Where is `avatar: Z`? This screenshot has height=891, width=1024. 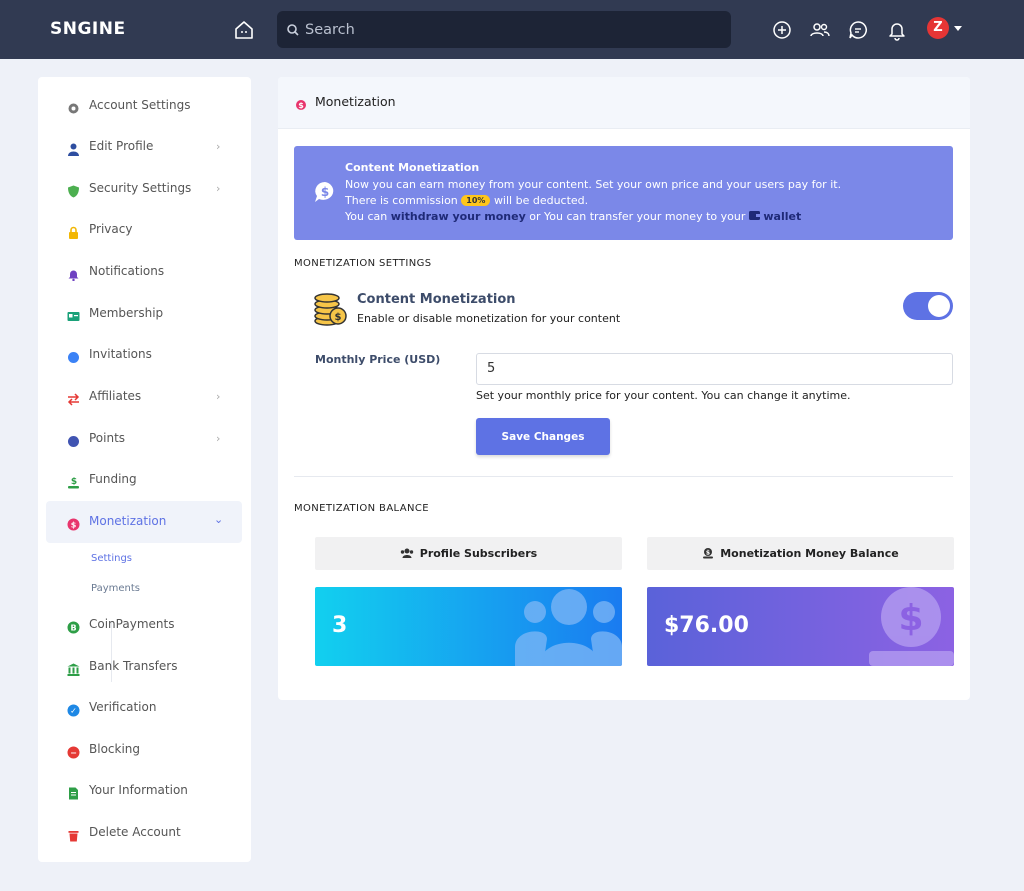
avatar: Z is located at coordinates (938, 28).